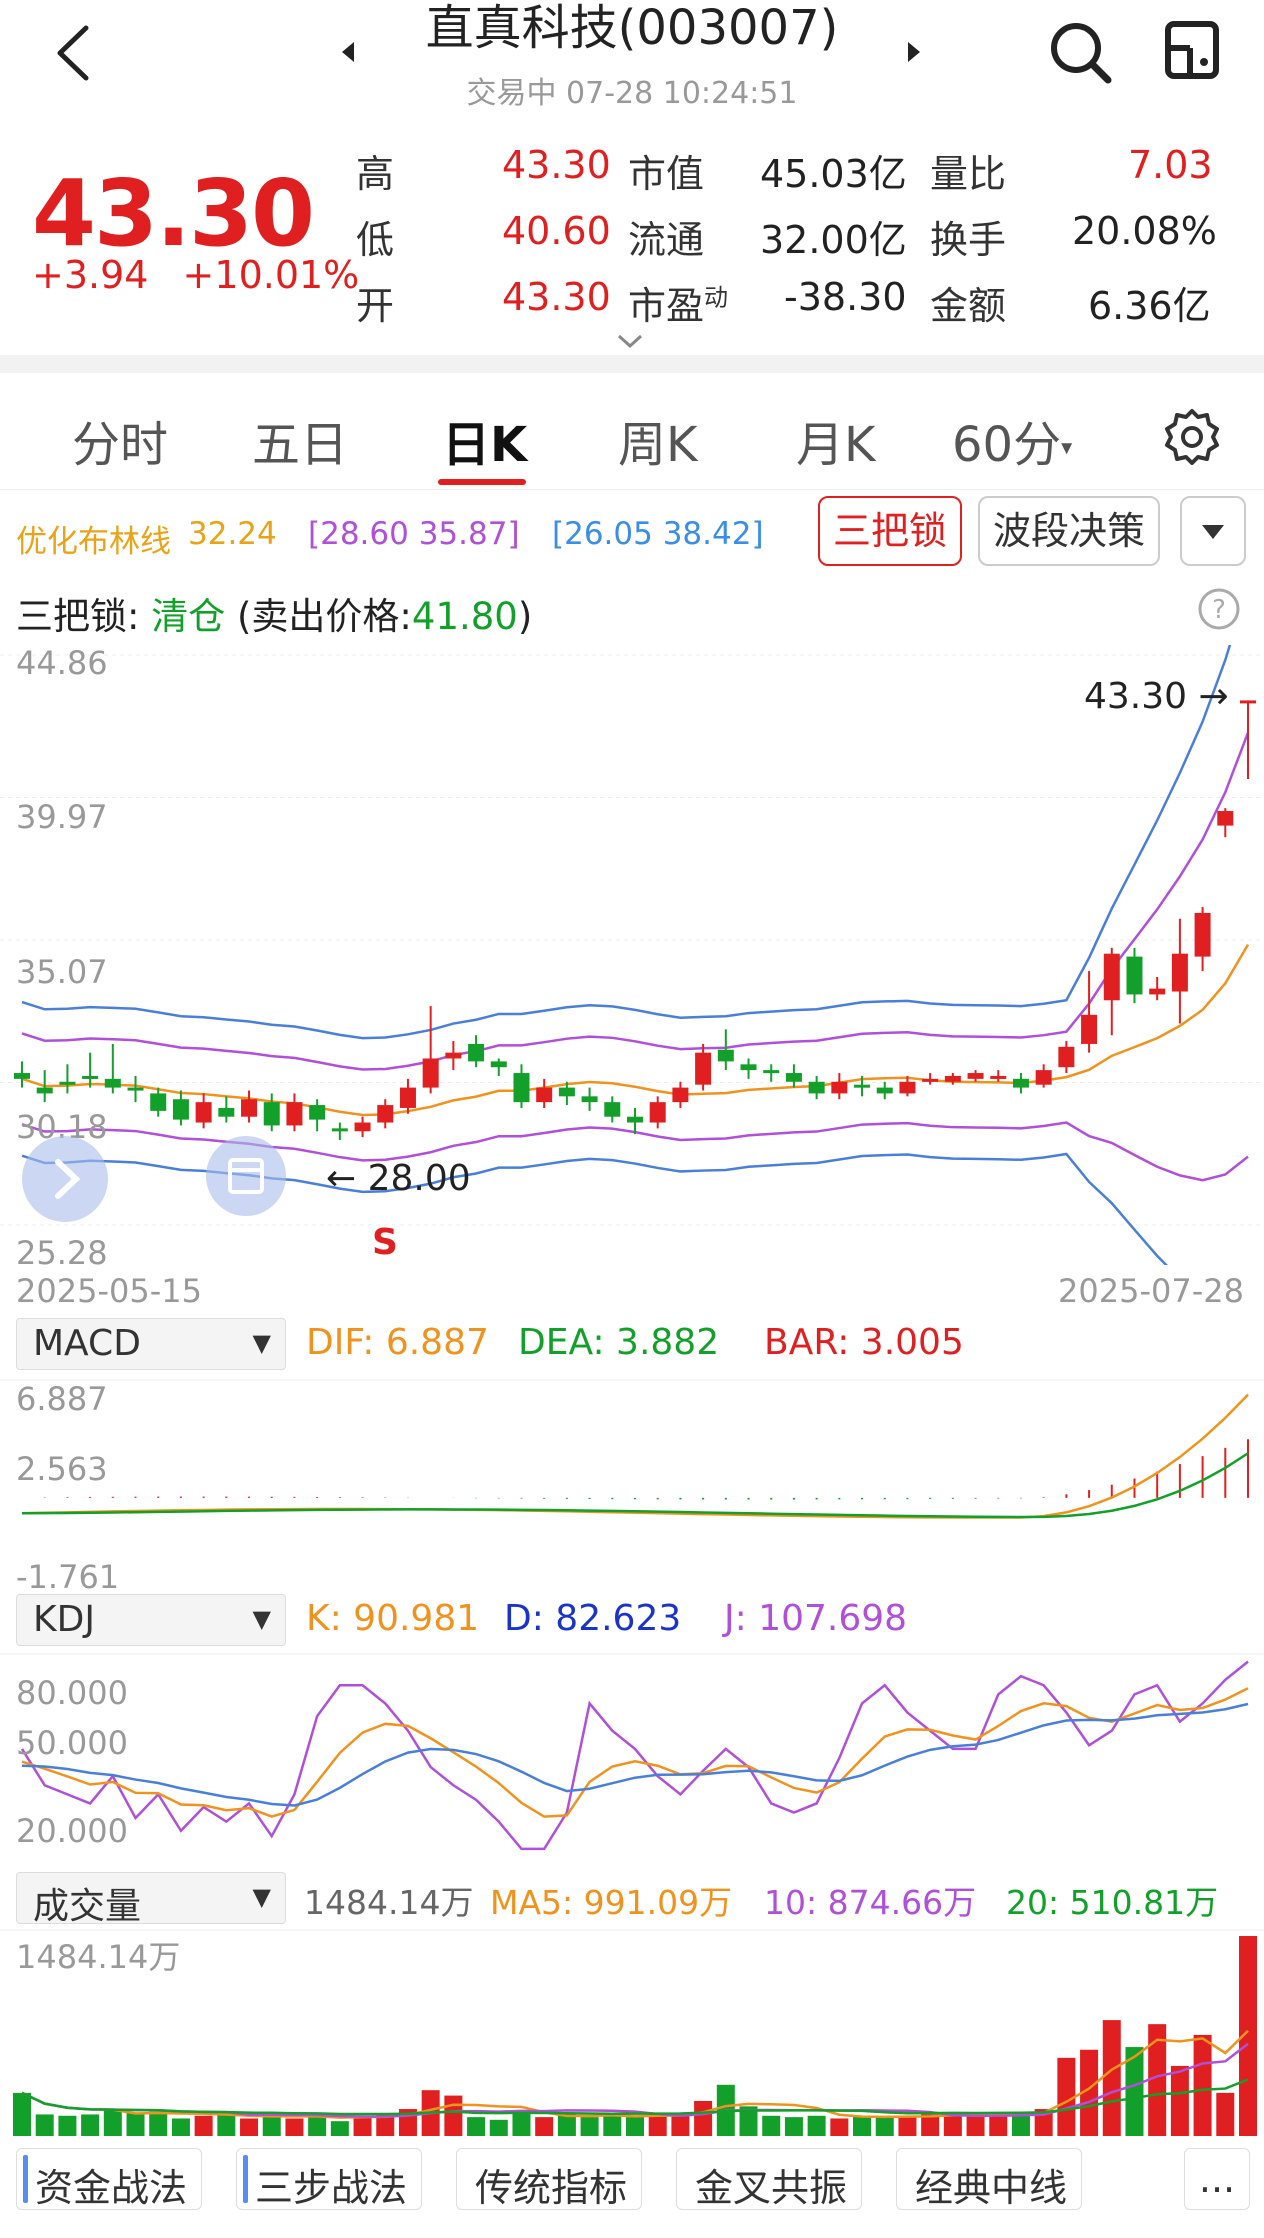  I want to click on header: 直真科技(003007) 交易中 07-28 10:24:51, so click(632, 60).